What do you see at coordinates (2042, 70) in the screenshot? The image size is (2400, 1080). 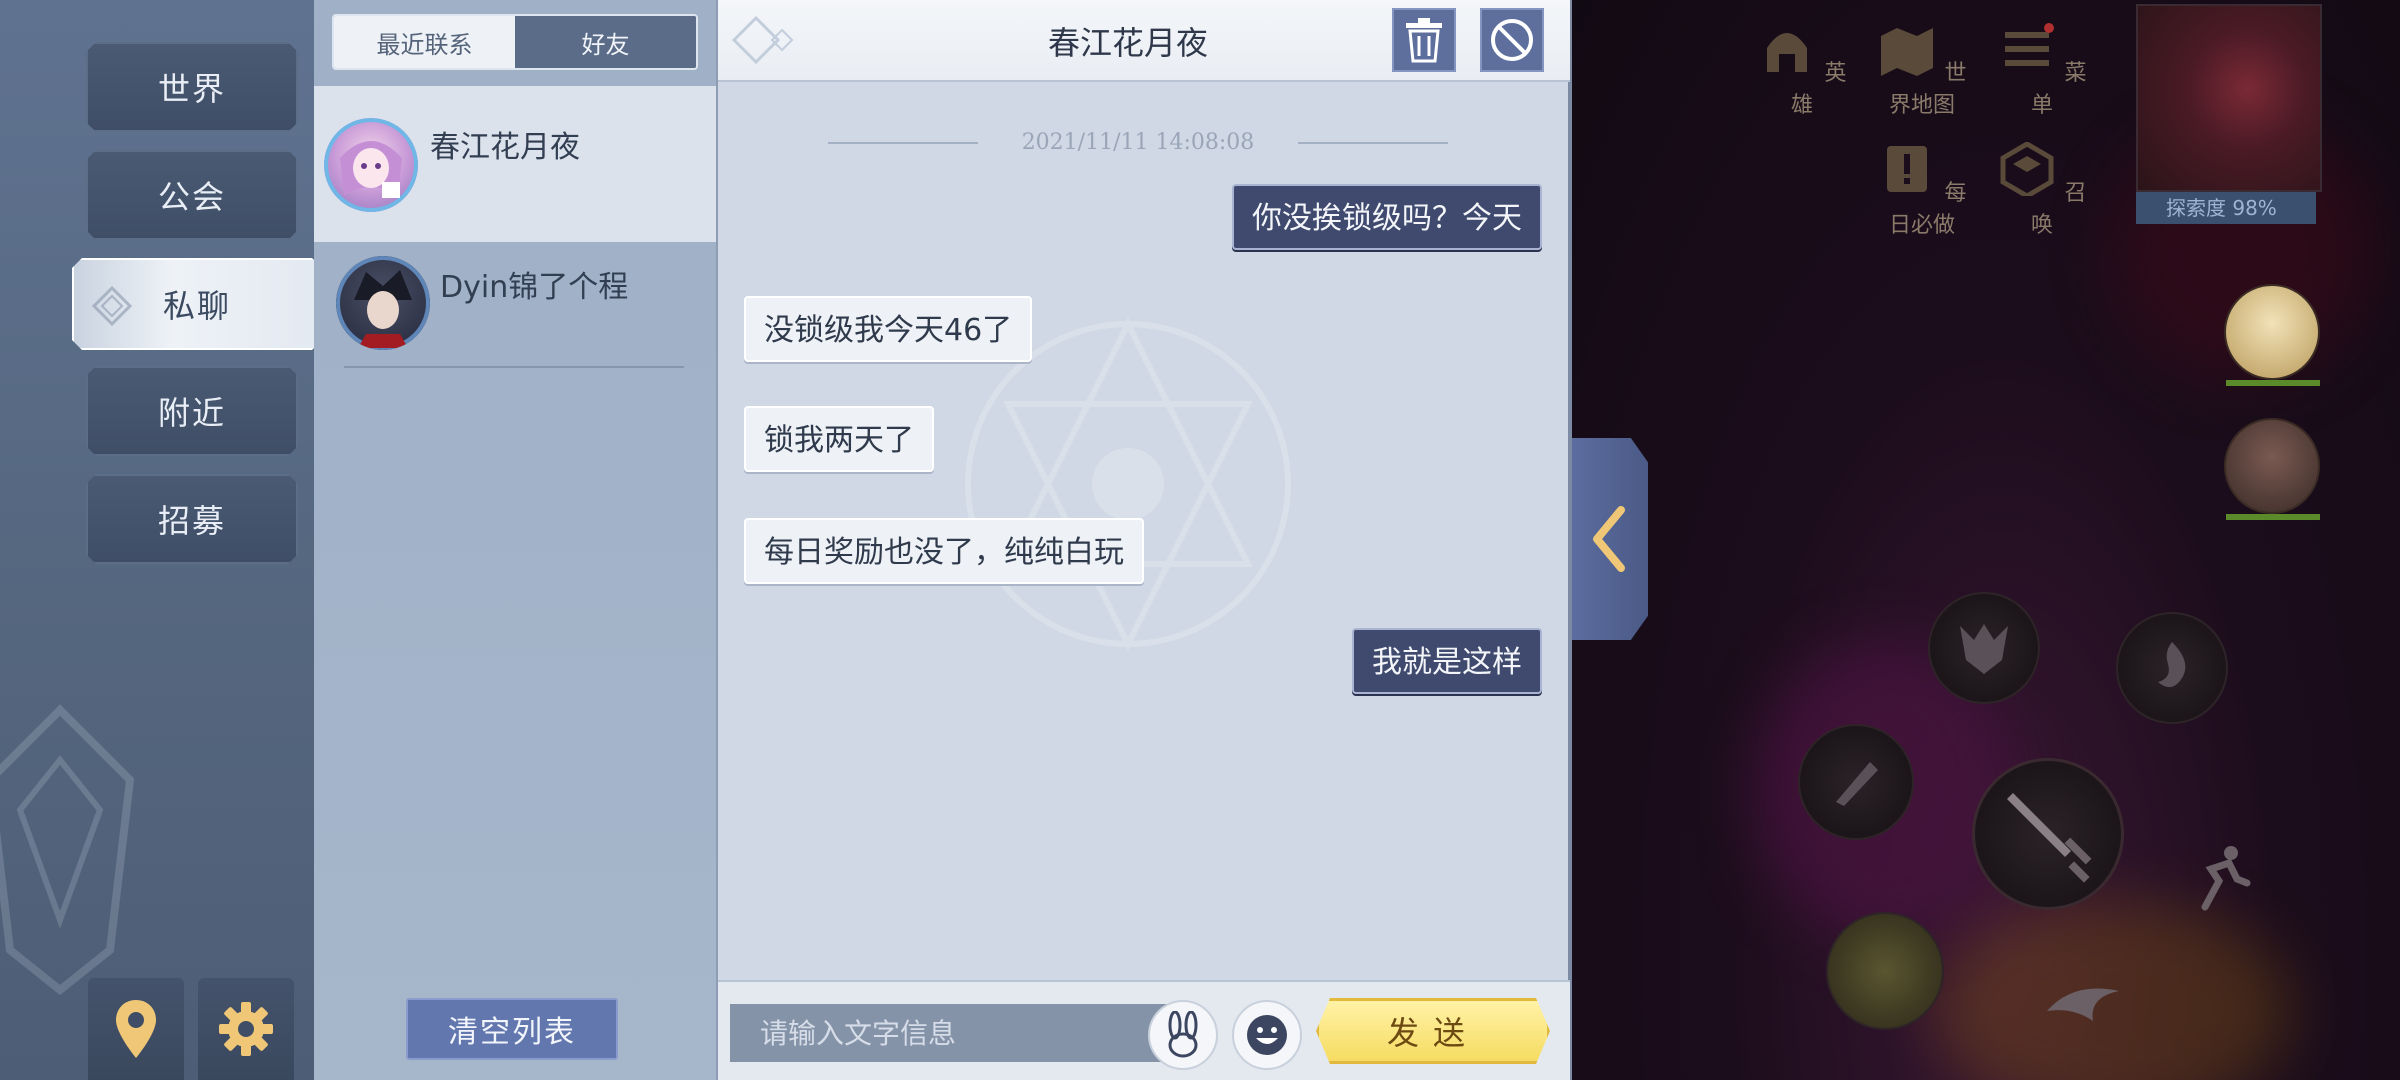 I see `main-menu-button: 菜单` at bounding box center [2042, 70].